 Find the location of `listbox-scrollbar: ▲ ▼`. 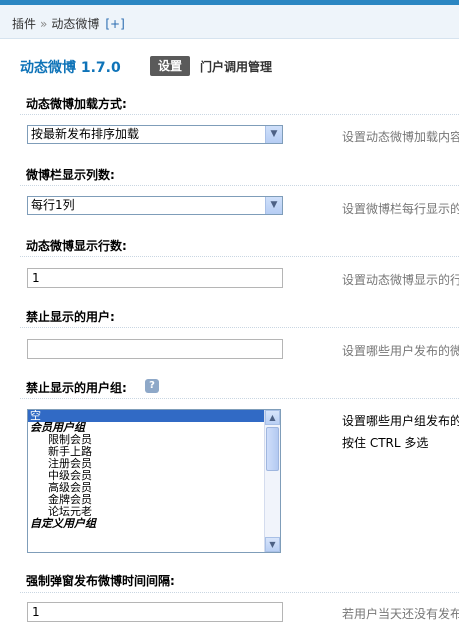

listbox-scrollbar: ▲ ▼ is located at coordinates (272, 481).